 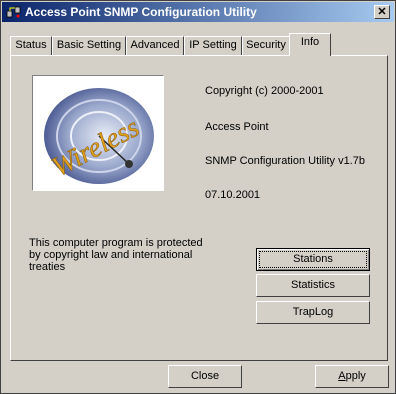 What do you see at coordinates (233, 195) in the screenshot?
I see `release-date: 07.10.2001` at bounding box center [233, 195].